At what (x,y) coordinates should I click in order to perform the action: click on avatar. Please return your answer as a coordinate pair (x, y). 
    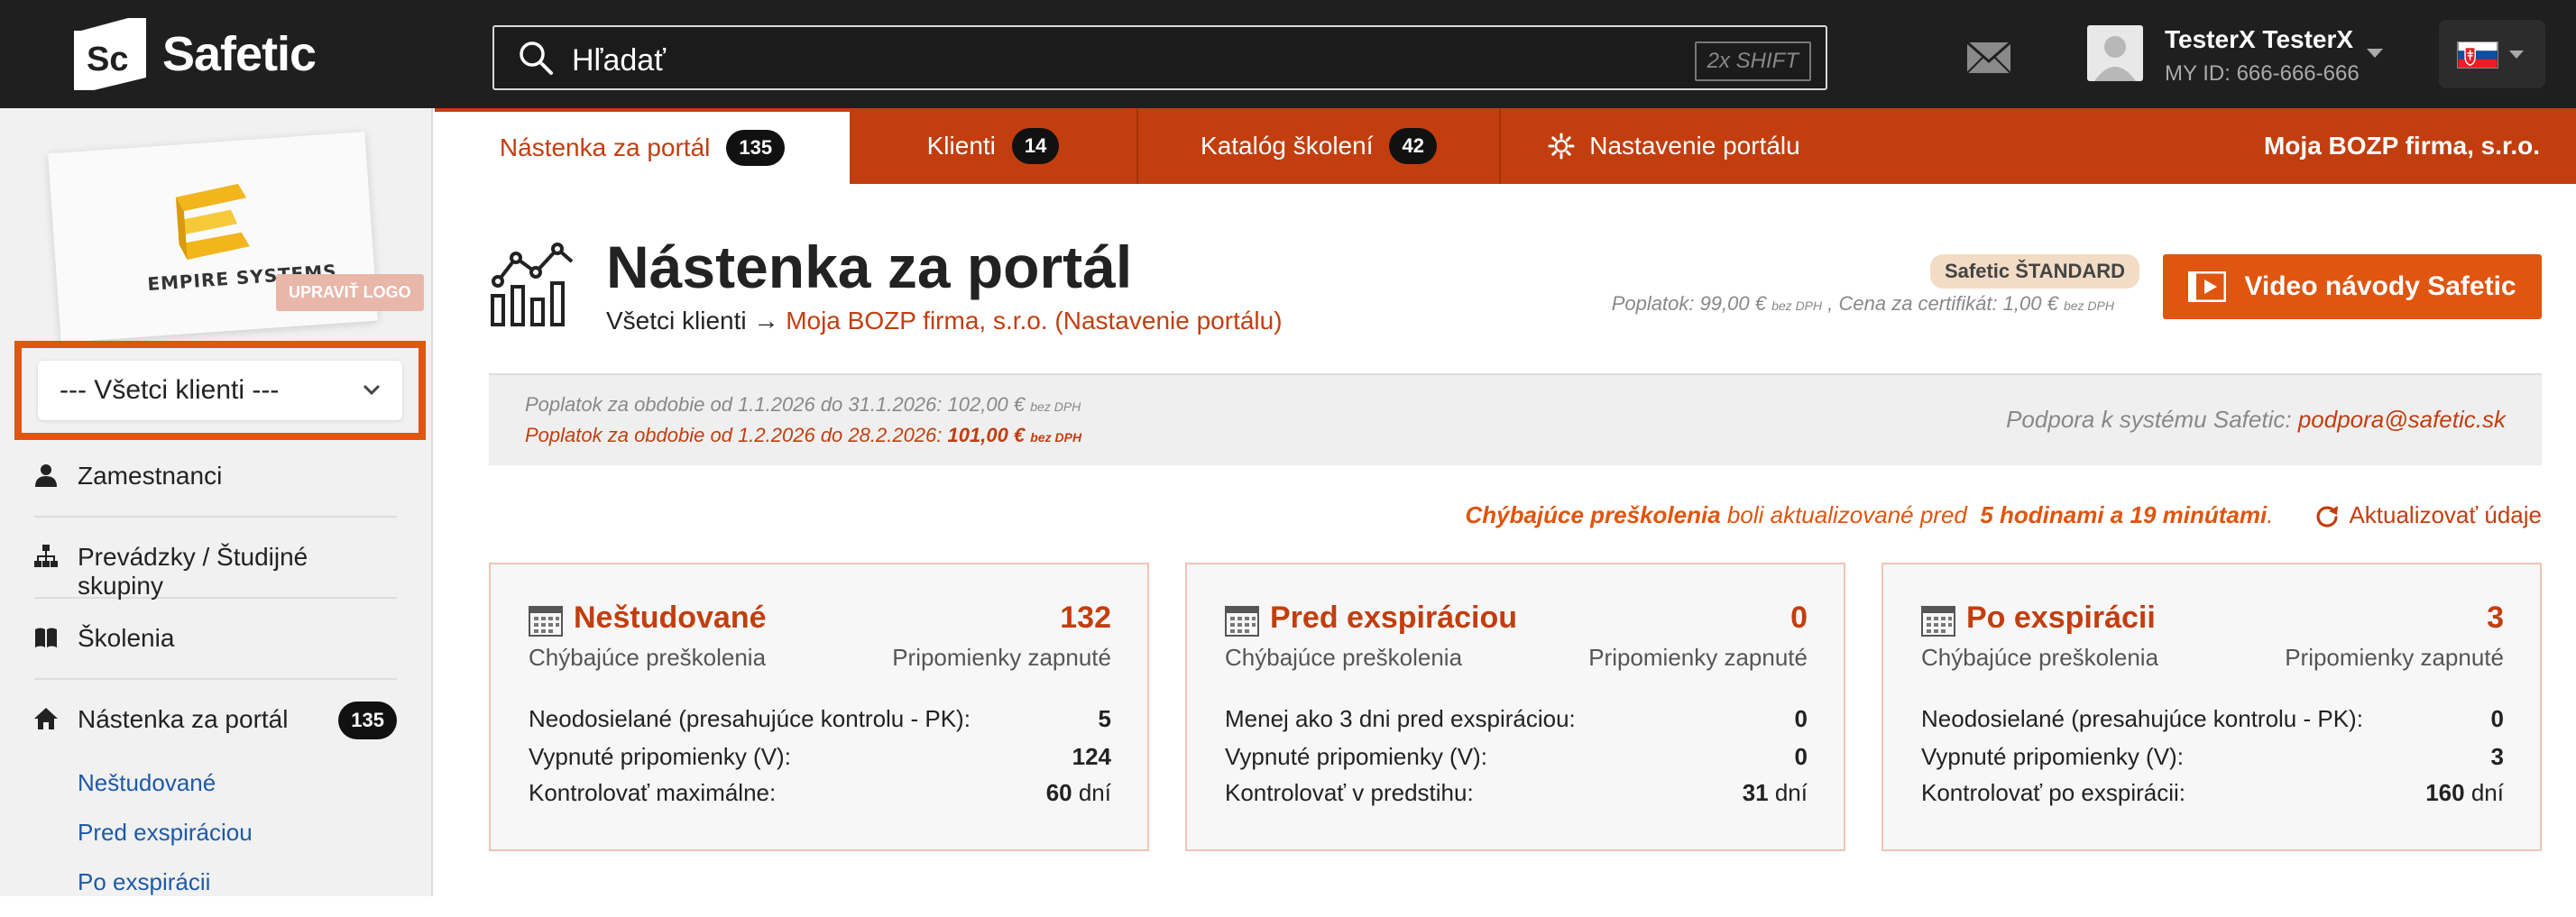
    Looking at the image, I should click on (2115, 53).